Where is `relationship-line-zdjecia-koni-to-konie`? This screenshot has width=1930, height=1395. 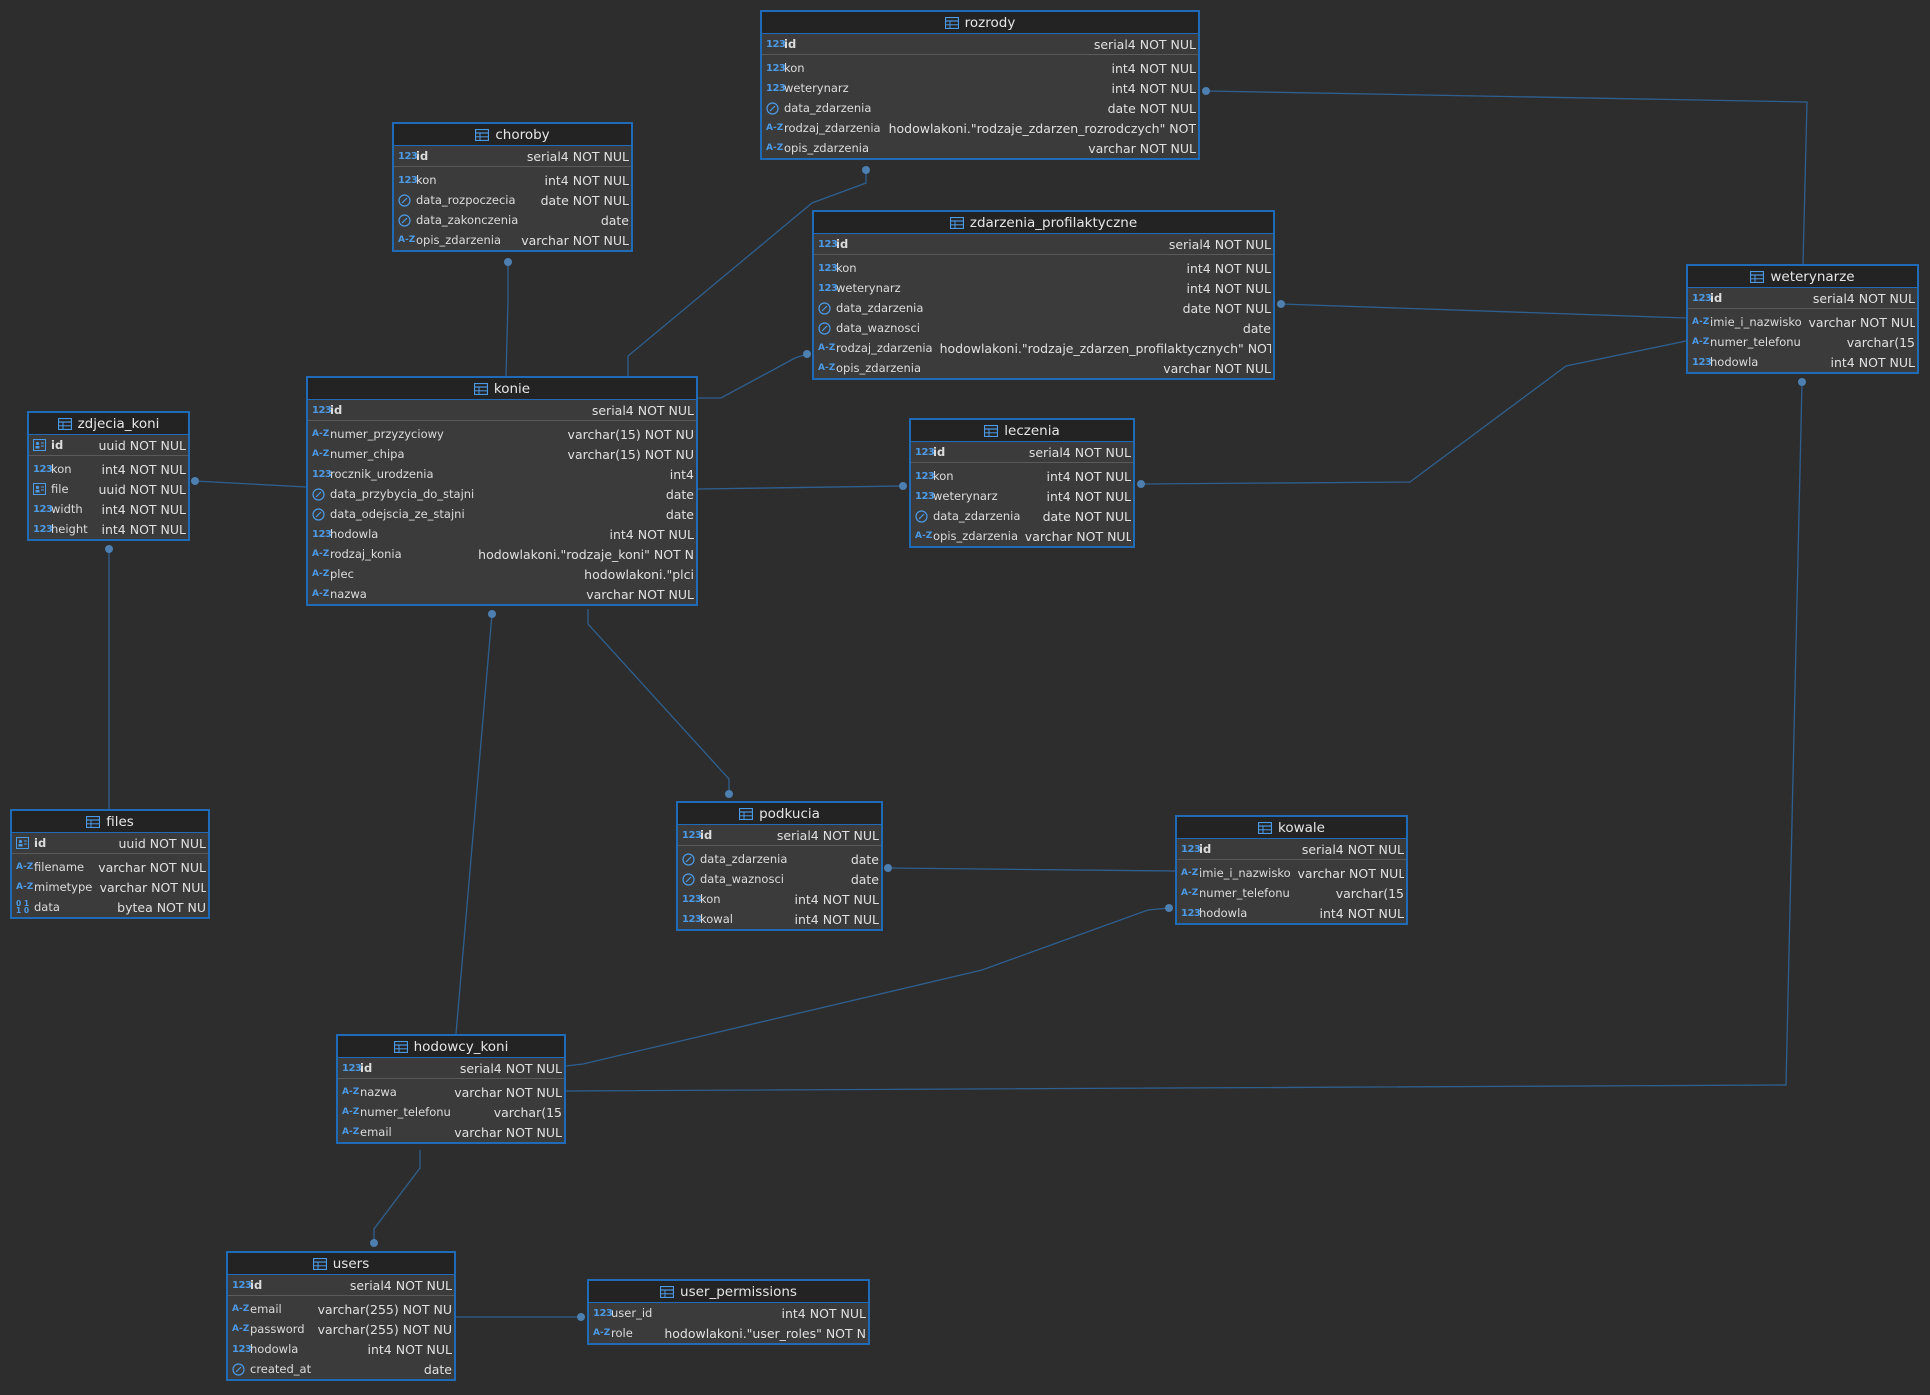 relationship-line-zdjecia-koni-to-konie is located at coordinates (250, 484).